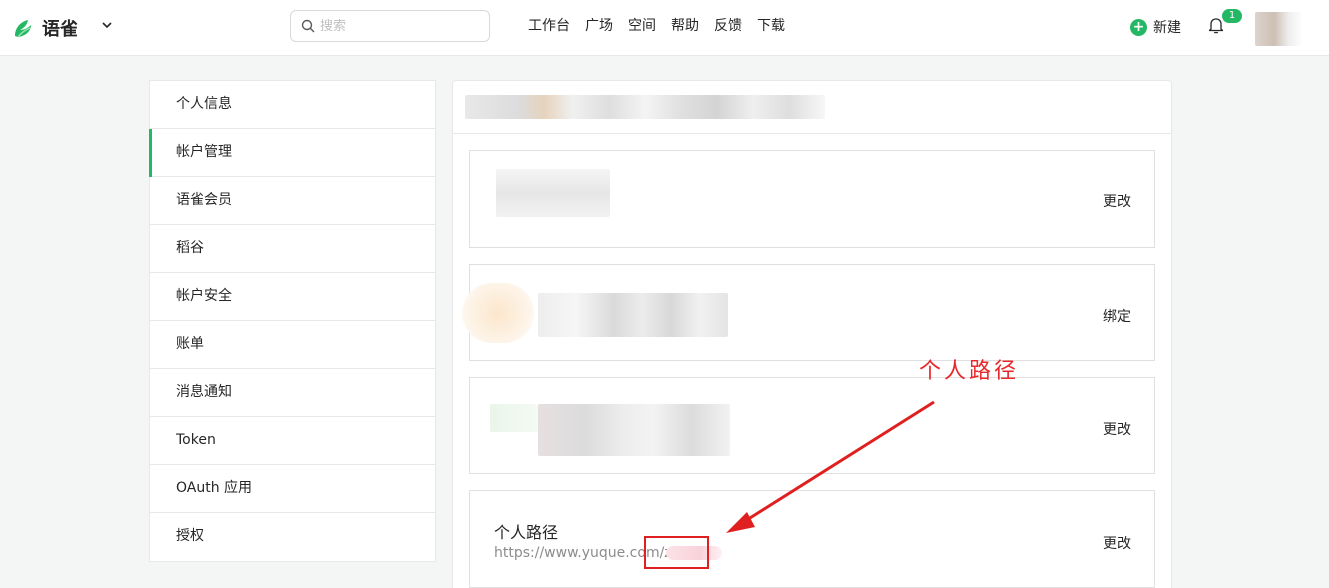  I want to click on nav-help: 帮助, so click(685, 26).